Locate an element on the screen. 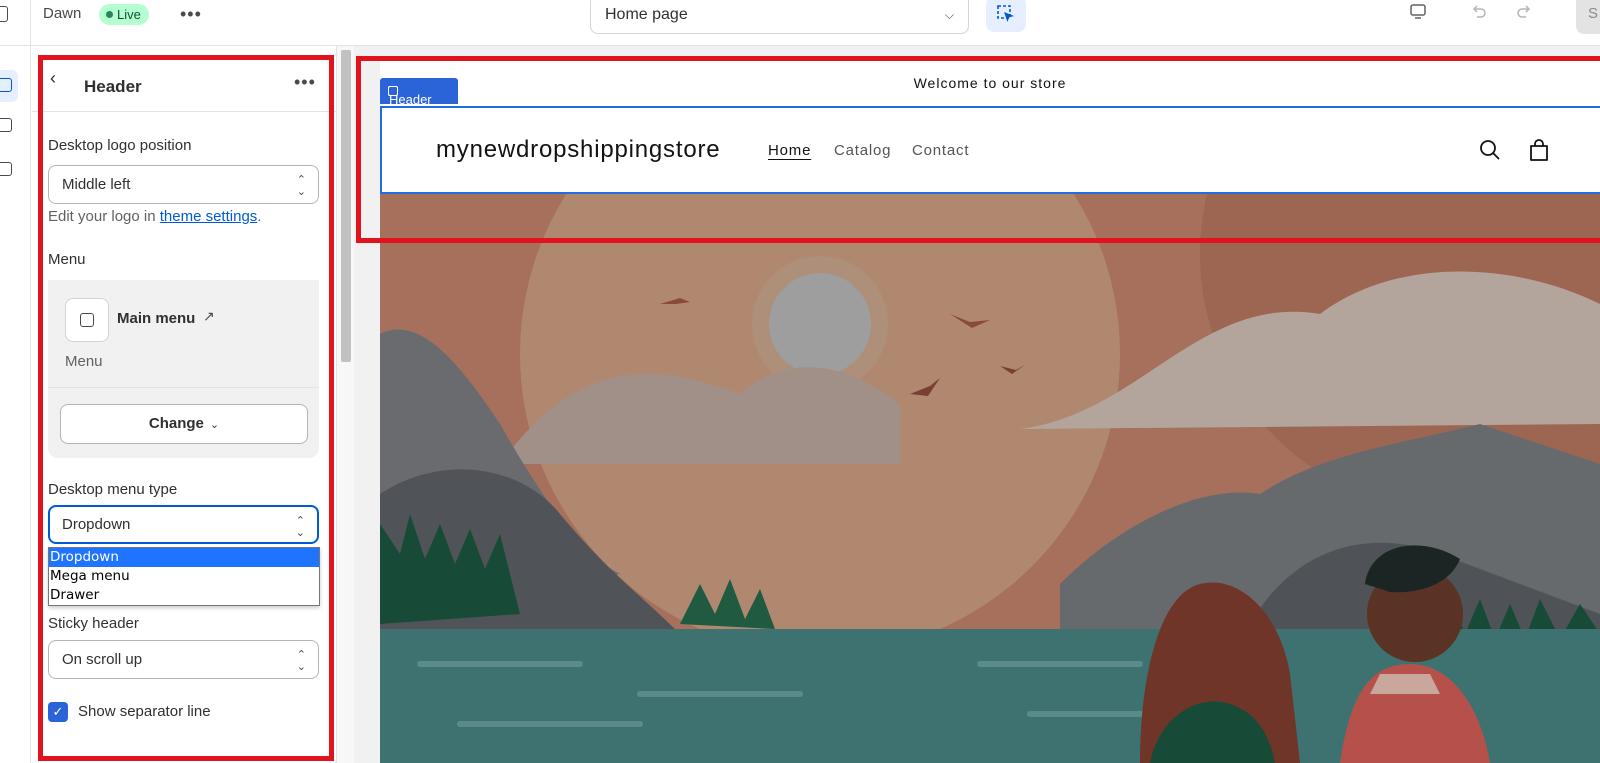 Image resolution: width=1600 pixels, height=763 pixels. inspector-button is located at coordinates (1006, 16).